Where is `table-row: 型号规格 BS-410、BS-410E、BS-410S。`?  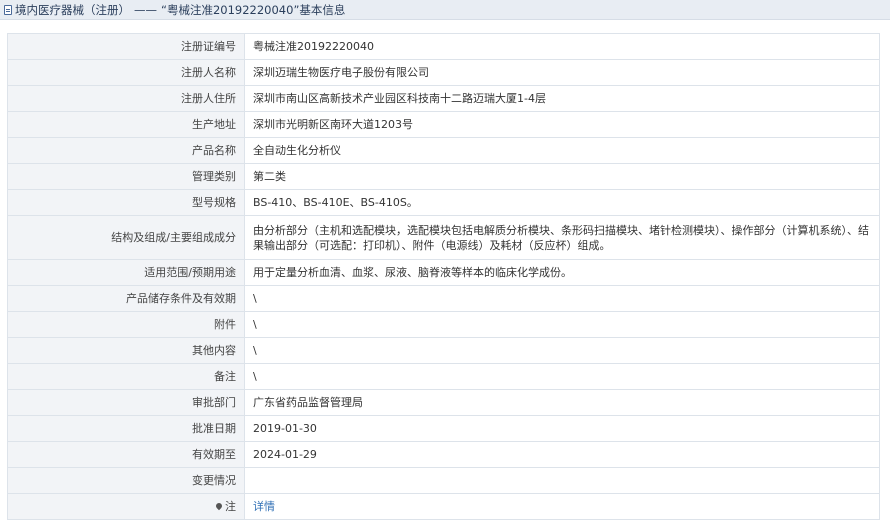 table-row: 型号规格 BS-410、BS-410E、BS-410S。 is located at coordinates (443, 202).